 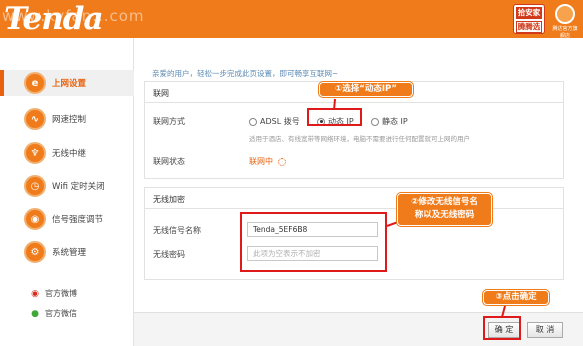 I want to click on connect-status-label: 联网状态, so click(x=169, y=161).